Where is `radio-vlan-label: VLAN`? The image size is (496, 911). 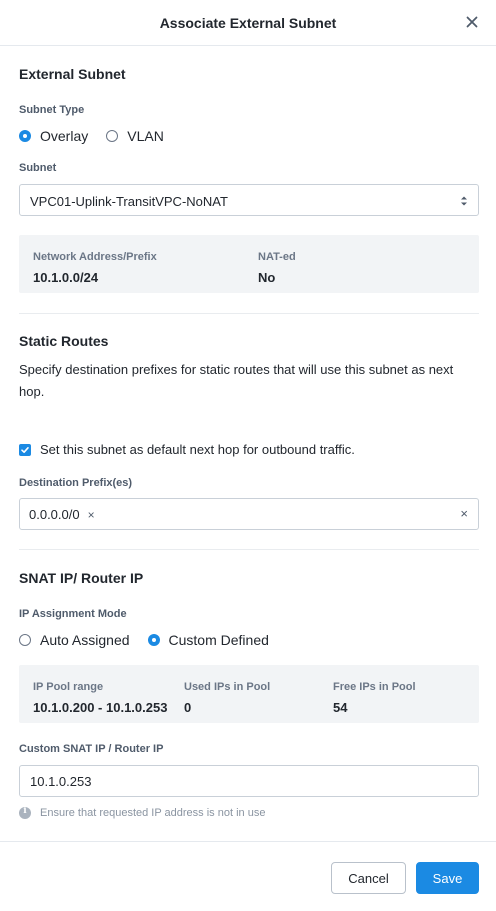 radio-vlan-label: VLAN is located at coordinates (145, 136).